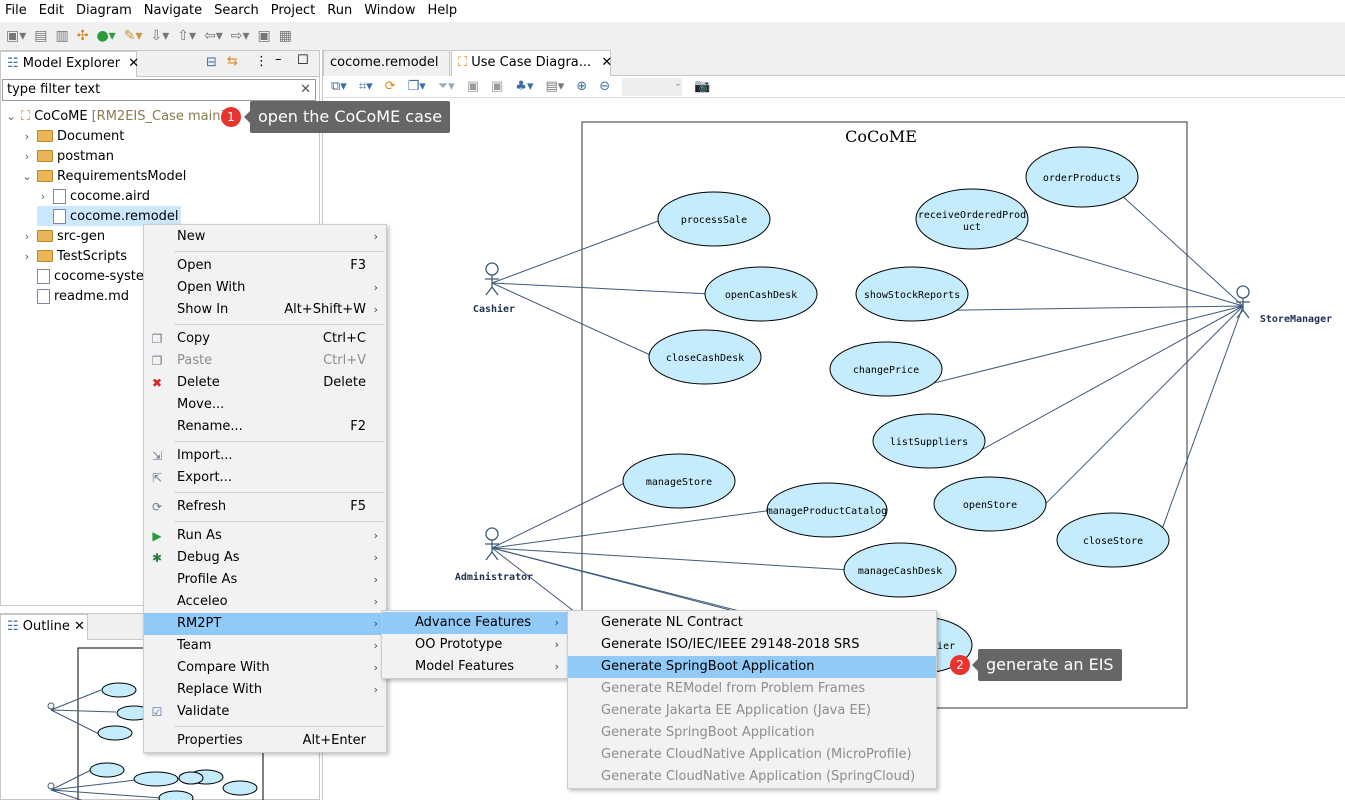 This screenshot has height=800, width=1345. Describe the element at coordinates (265, 602) in the screenshot. I see `menu-item-acceleo: Acceleo ›` at that location.